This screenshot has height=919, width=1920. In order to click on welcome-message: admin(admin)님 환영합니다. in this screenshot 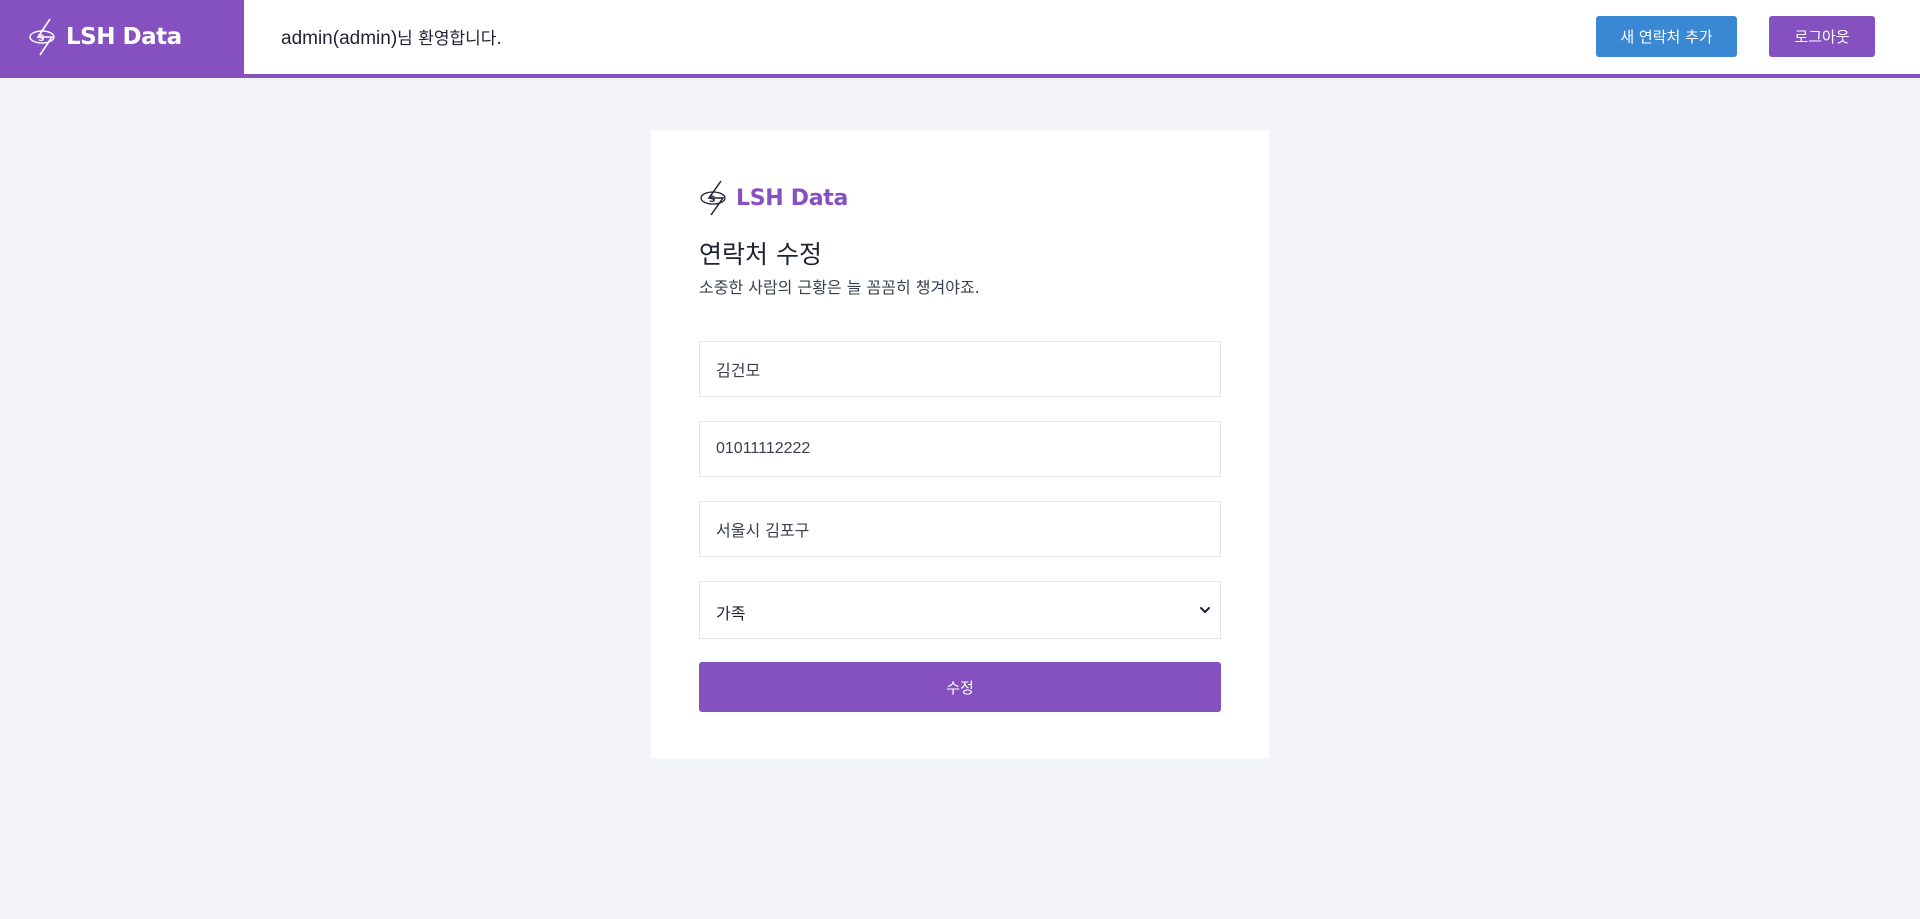, I will do `click(391, 37)`.